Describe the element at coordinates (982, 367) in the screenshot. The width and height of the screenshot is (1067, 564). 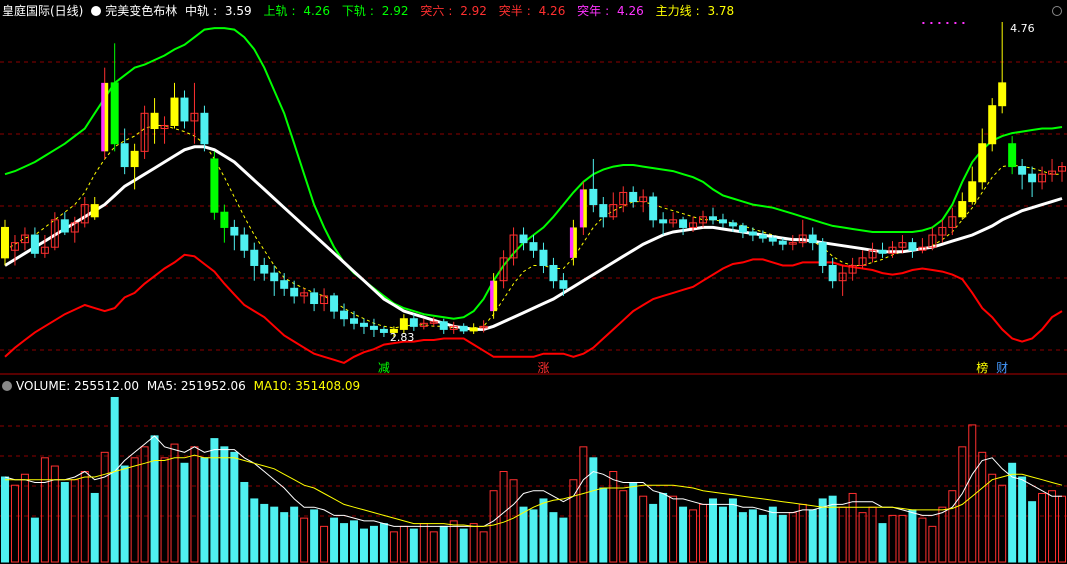
I see `signal-marker-2: 榜` at that location.